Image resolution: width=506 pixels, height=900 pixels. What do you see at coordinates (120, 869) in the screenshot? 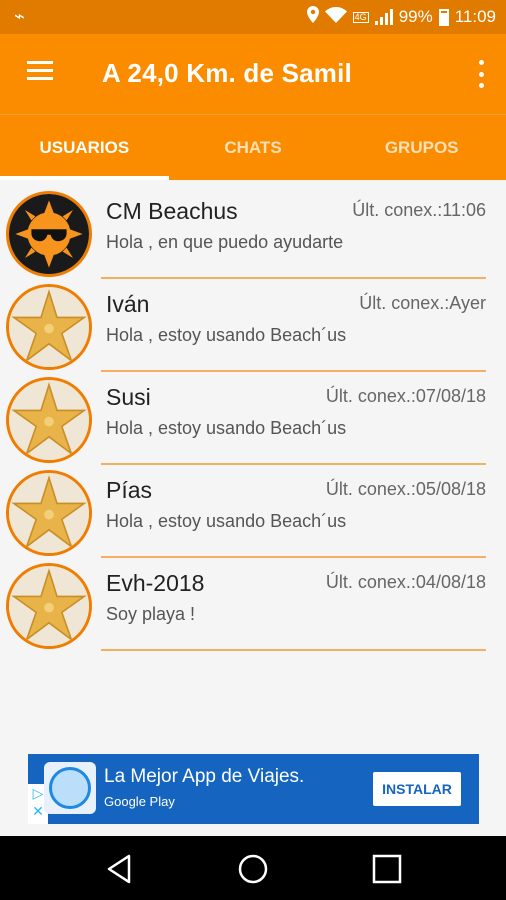
I see `back-icon` at bounding box center [120, 869].